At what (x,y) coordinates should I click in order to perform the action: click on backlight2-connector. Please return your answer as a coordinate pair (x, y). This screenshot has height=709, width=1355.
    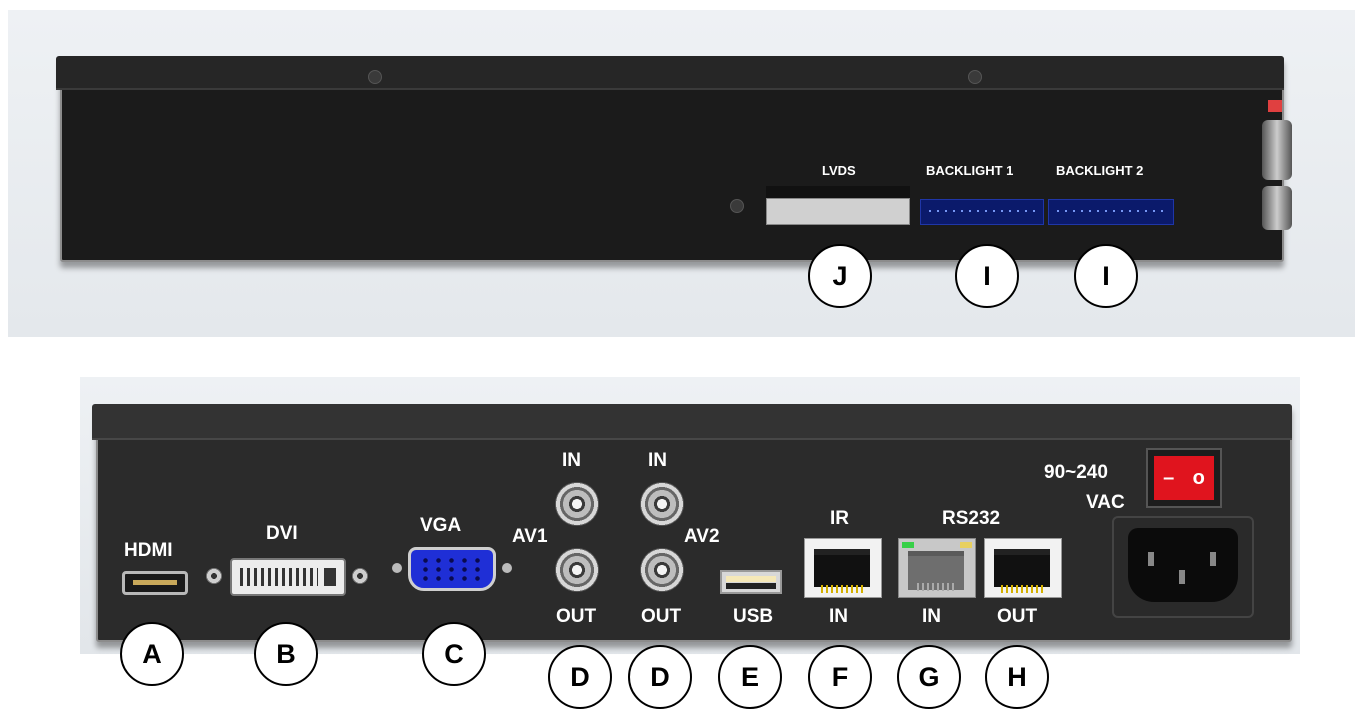
    Looking at the image, I should click on (1111, 212).